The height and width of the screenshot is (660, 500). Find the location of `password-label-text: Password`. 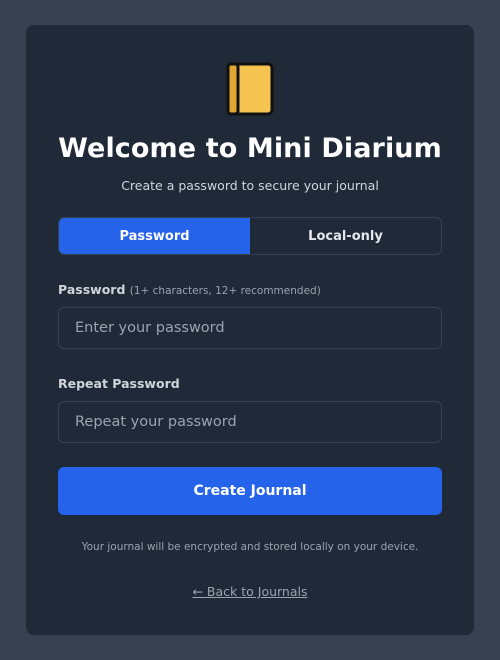

password-label-text: Password is located at coordinates (92, 289).